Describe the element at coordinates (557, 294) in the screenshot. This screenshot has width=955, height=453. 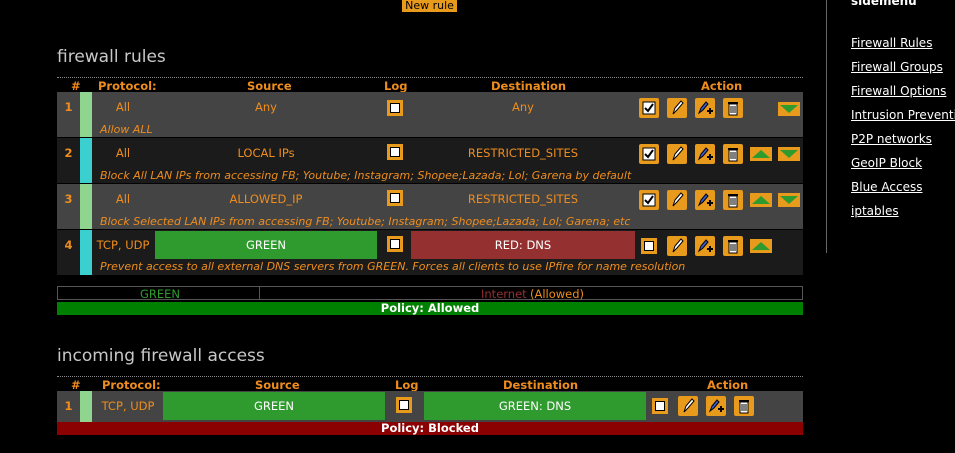
I see `legend-allowed: (Allowed)` at that location.